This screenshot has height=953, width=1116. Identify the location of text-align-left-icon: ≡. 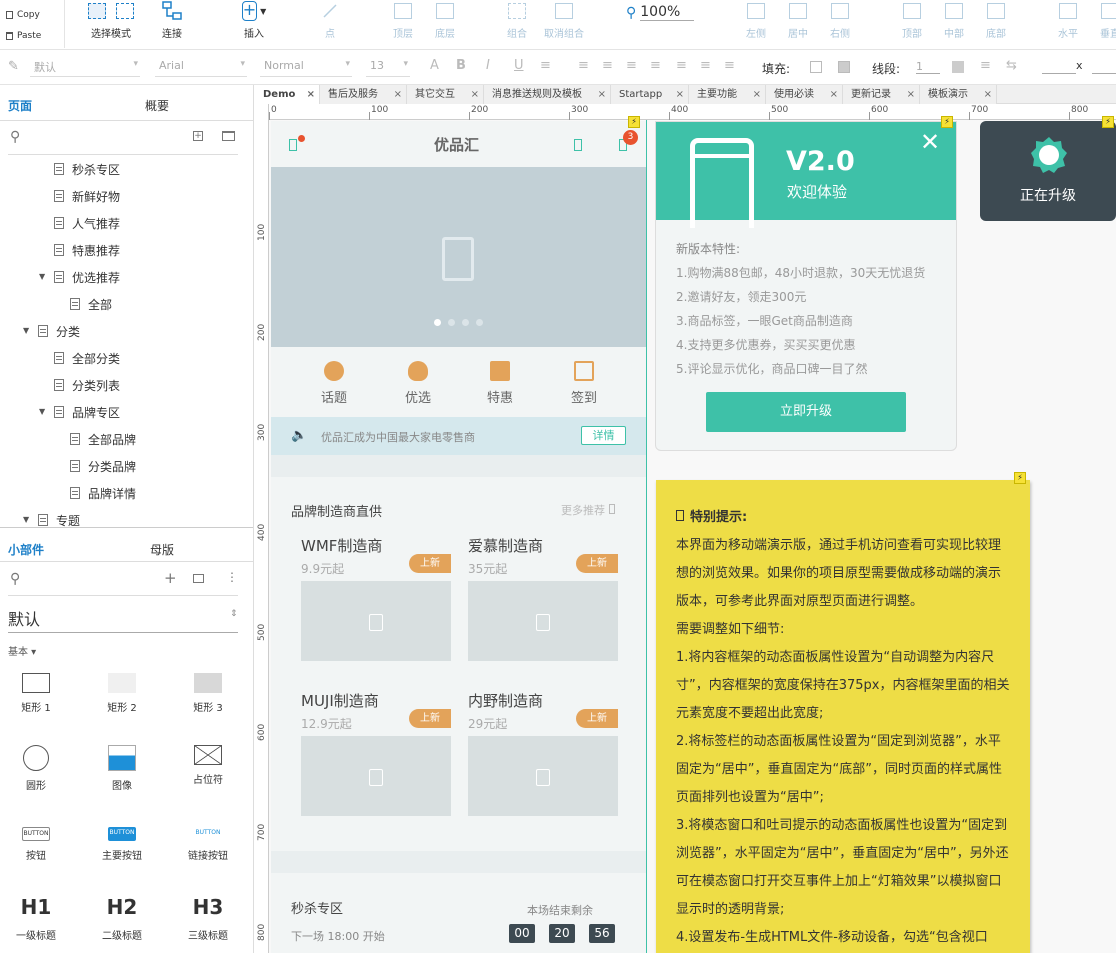
(583, 65).